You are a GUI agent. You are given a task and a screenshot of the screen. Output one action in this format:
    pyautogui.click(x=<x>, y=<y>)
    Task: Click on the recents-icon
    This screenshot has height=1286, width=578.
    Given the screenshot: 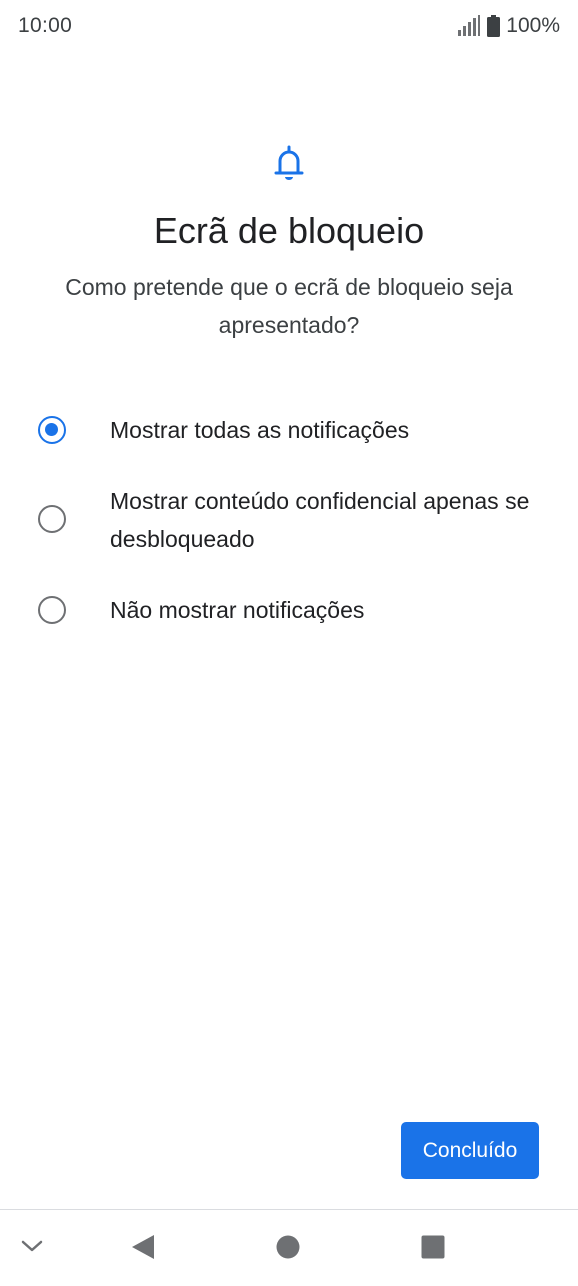 What is the action you would take?
    pyautogui.click(x=433, y=1247)
    